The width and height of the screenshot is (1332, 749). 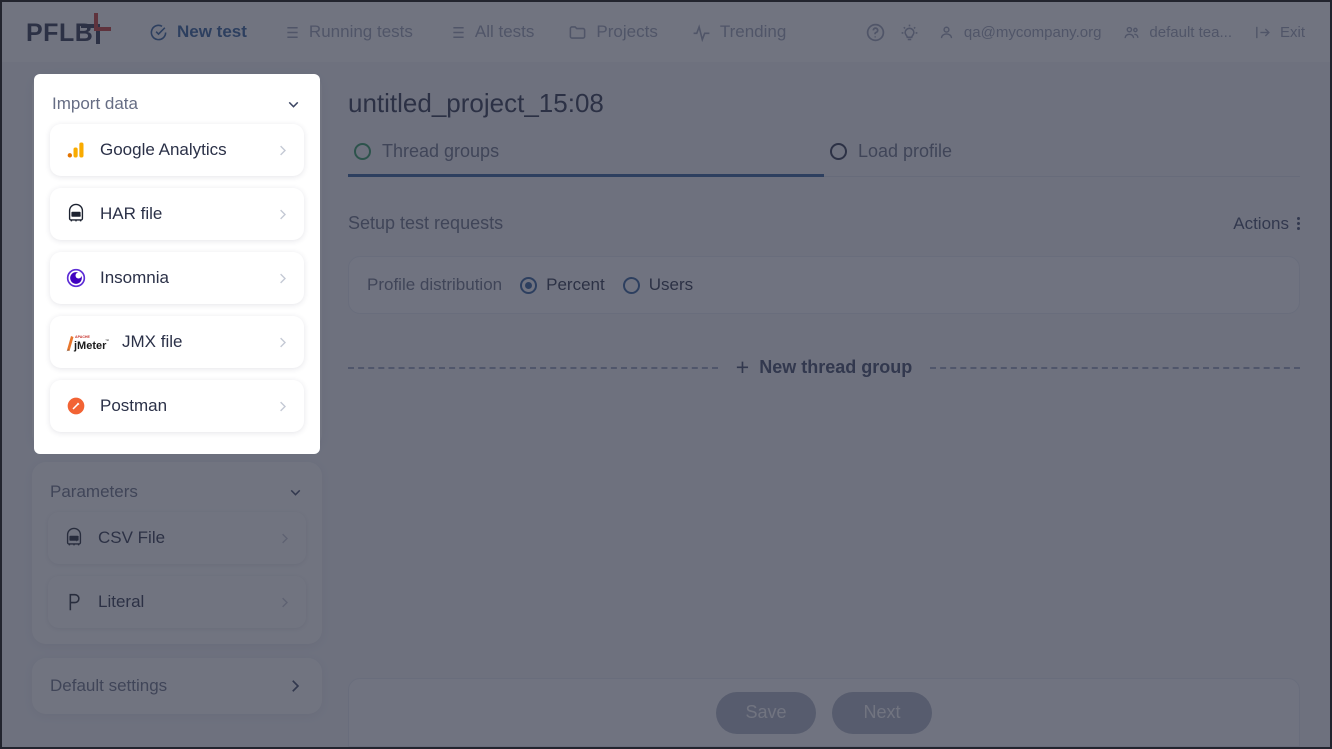 I want to click on google-analytics-icon, so click(x=76, y=150).